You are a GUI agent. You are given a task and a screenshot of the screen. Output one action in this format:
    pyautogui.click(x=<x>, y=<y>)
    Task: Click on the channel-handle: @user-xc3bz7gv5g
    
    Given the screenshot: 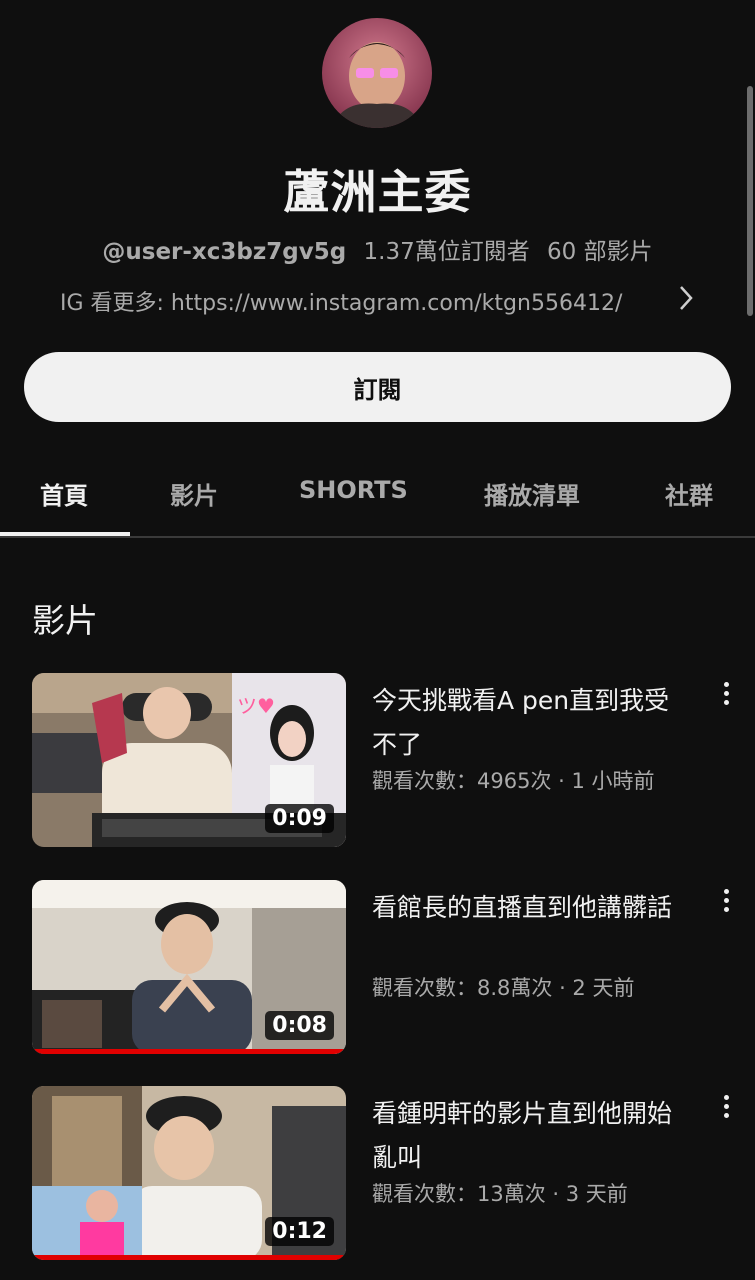 What is the action you would take?
    pyautogui.click(x=224, y=252)
    